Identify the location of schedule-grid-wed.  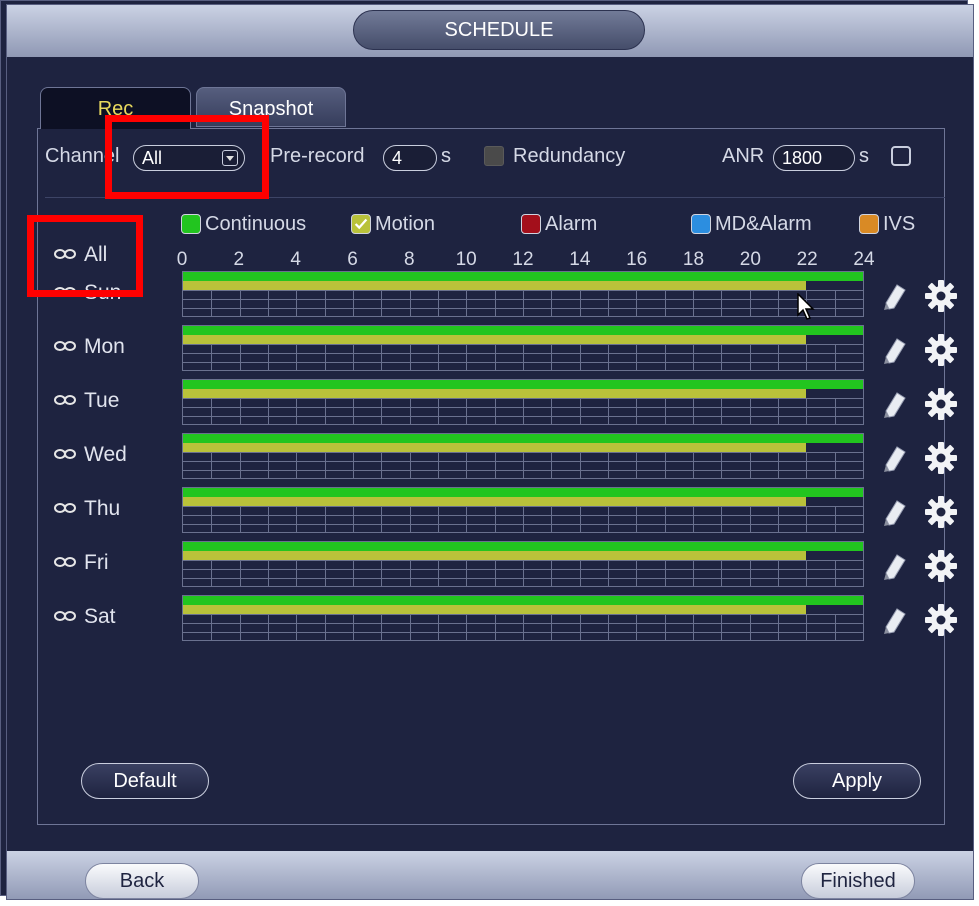
(523, 456).